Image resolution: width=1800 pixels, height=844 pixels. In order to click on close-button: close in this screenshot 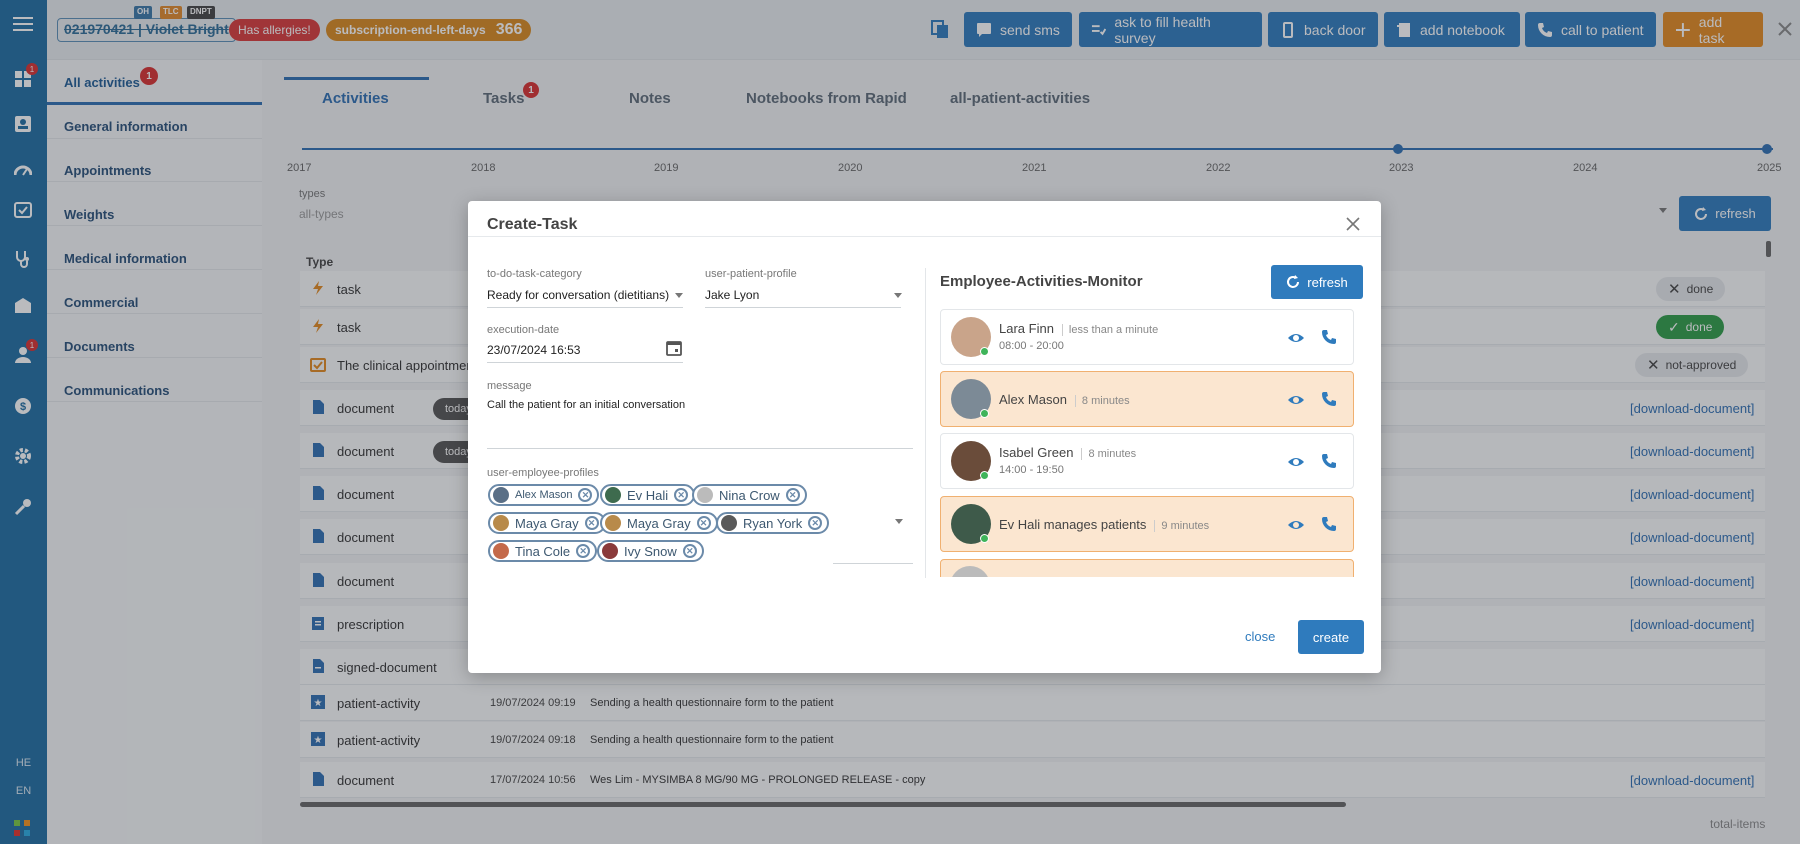, I will do `click(1260, 636)`.